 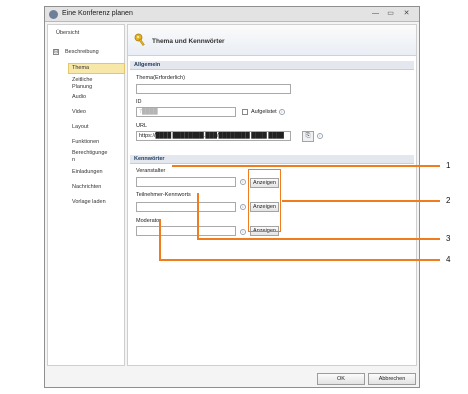 I want to click on presenter-password-info-icon: i, so click(x=243, y=232).